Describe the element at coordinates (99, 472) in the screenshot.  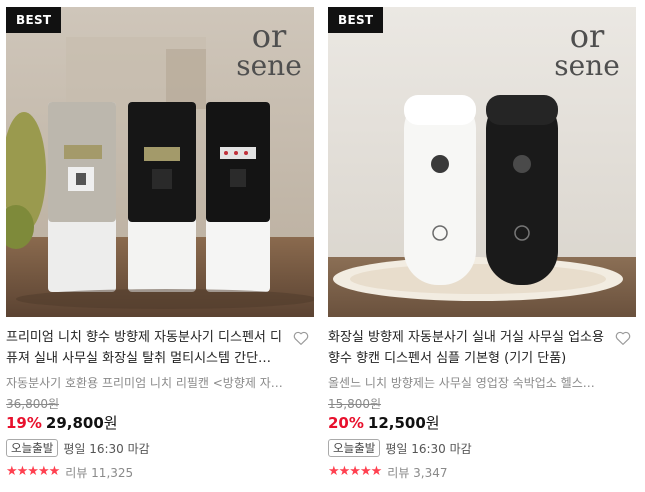
I see `review-count: 리뷰 11,325` at that location.